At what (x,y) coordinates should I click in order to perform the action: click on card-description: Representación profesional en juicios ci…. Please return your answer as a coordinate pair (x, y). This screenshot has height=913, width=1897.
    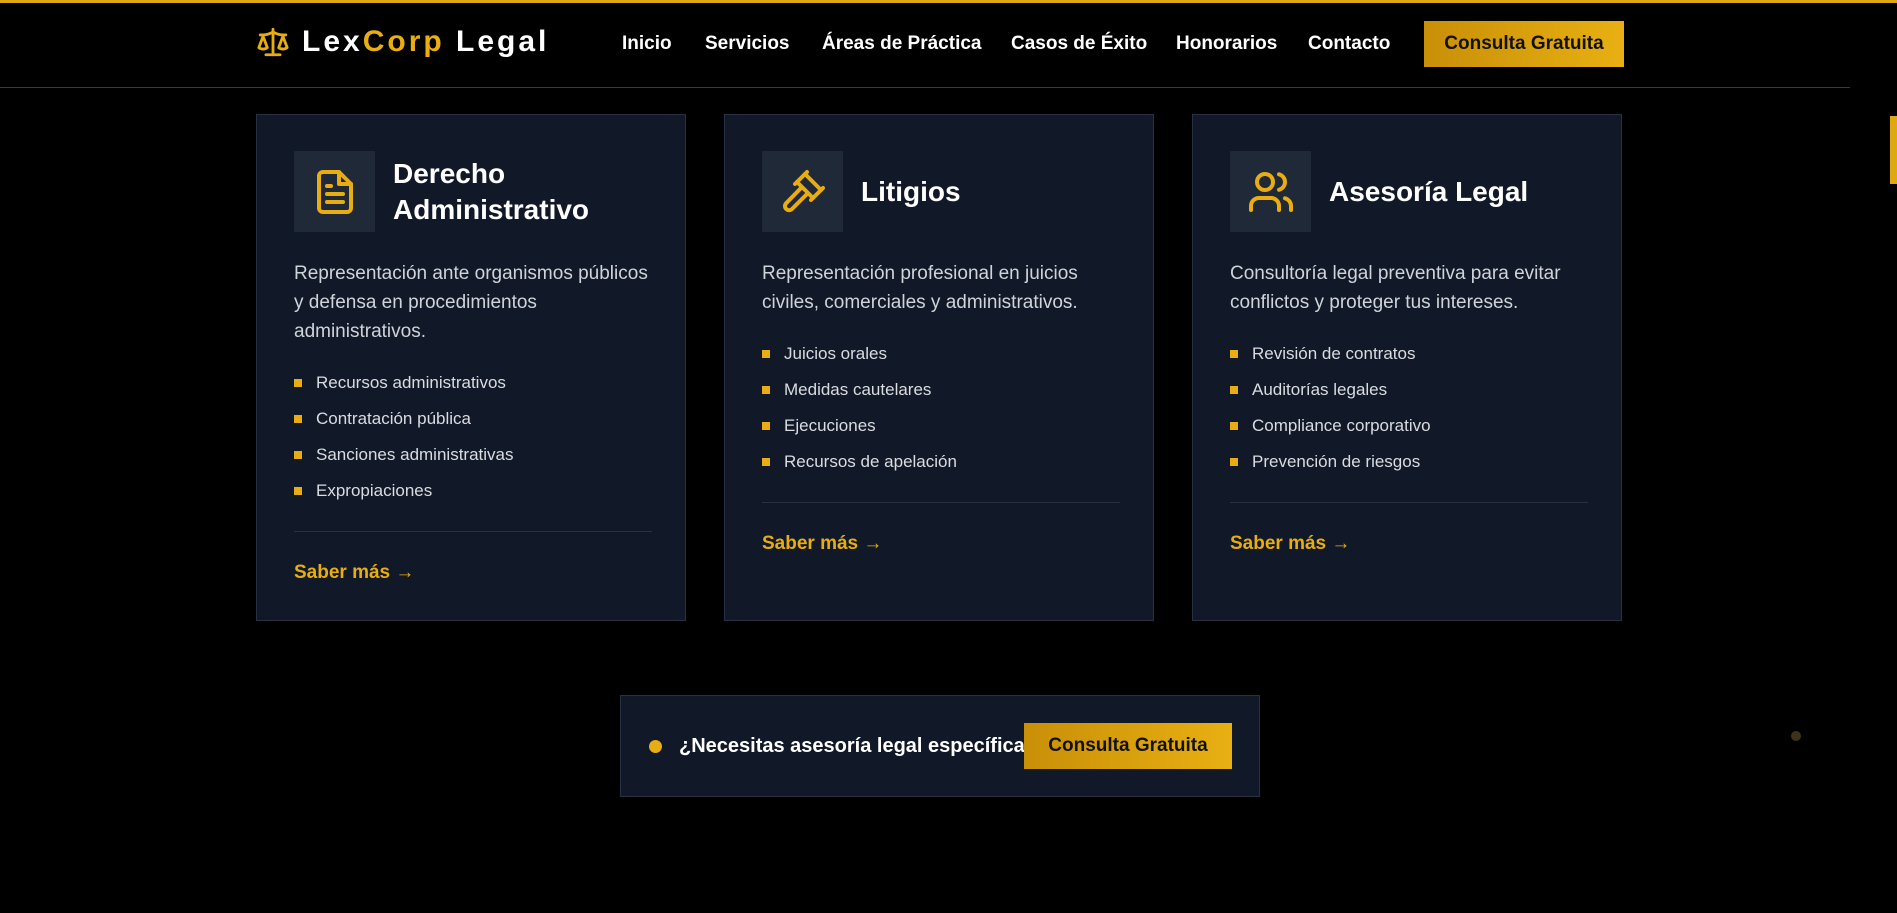
    Looking at the image, I should click on (920, 288).